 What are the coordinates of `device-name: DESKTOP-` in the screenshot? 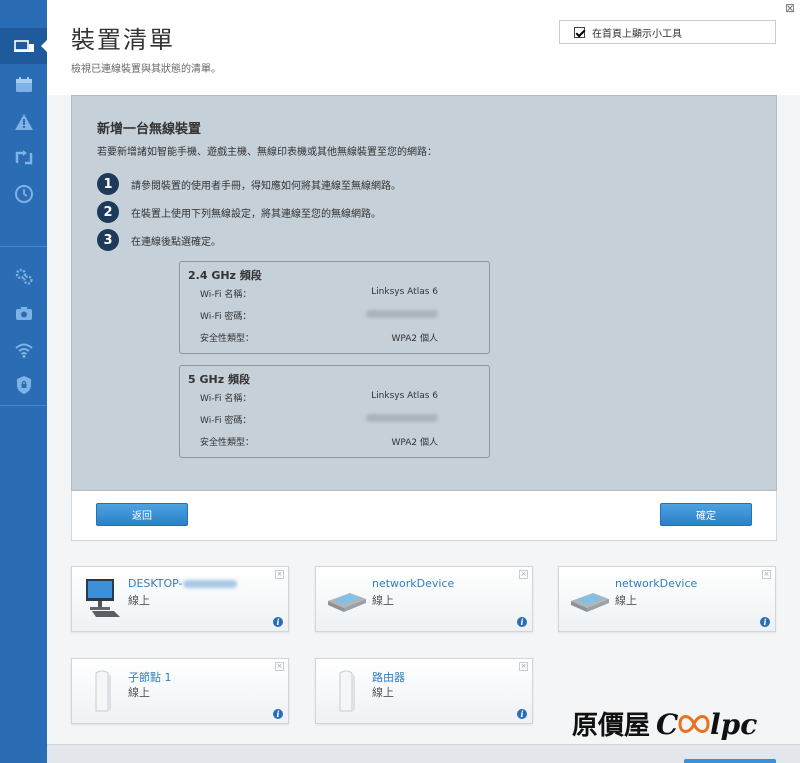 It's located at (182, 583).